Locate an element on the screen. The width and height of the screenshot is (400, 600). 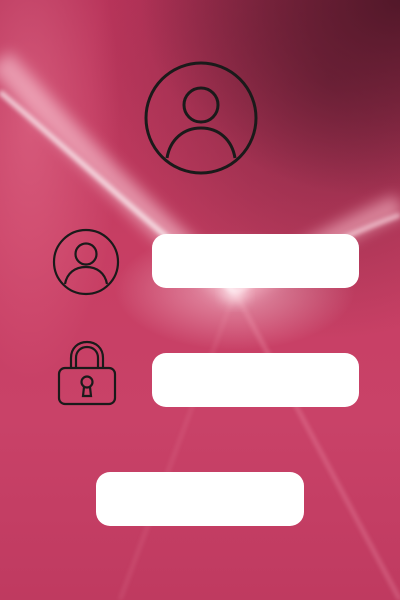
username-field is located at coordinates (255, 261).